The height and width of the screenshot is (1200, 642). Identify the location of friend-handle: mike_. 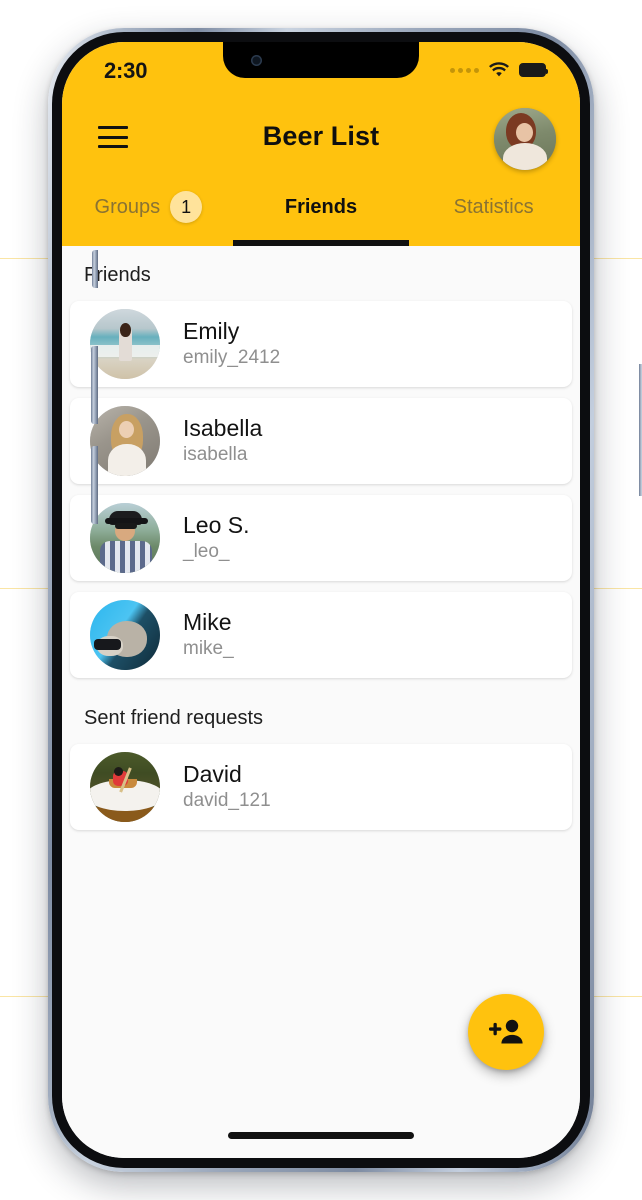
(208, 648).